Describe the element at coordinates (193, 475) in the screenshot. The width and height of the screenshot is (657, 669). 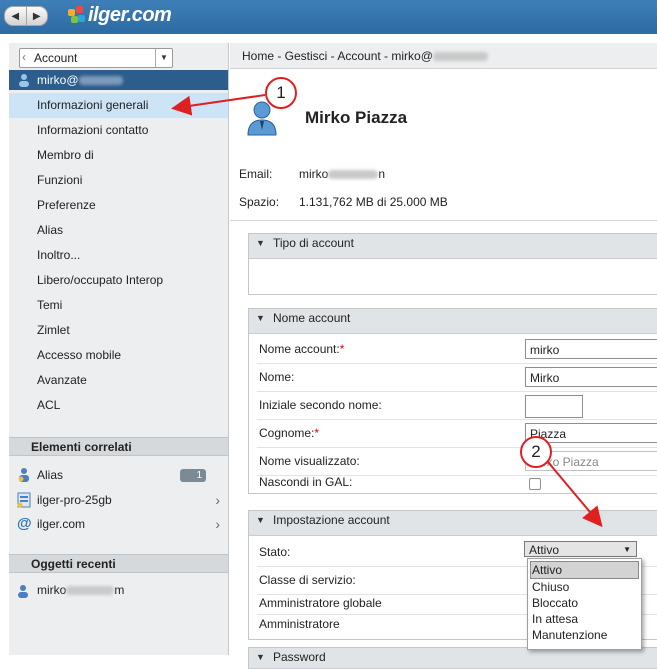
I see `count-badge: 1` at that location.